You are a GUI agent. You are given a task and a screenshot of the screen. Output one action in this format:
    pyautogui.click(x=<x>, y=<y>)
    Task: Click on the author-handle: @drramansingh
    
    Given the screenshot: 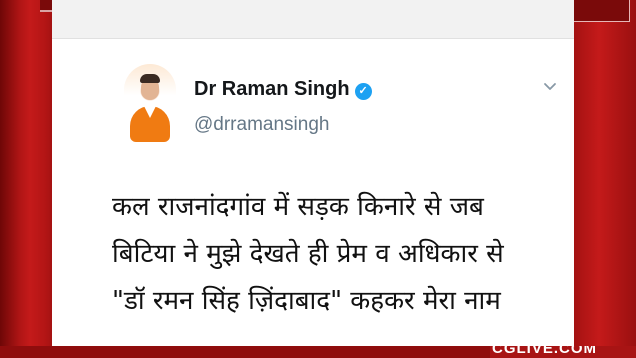 What is the action you would take?
    pyautogui.click(x=261, y=125)
    